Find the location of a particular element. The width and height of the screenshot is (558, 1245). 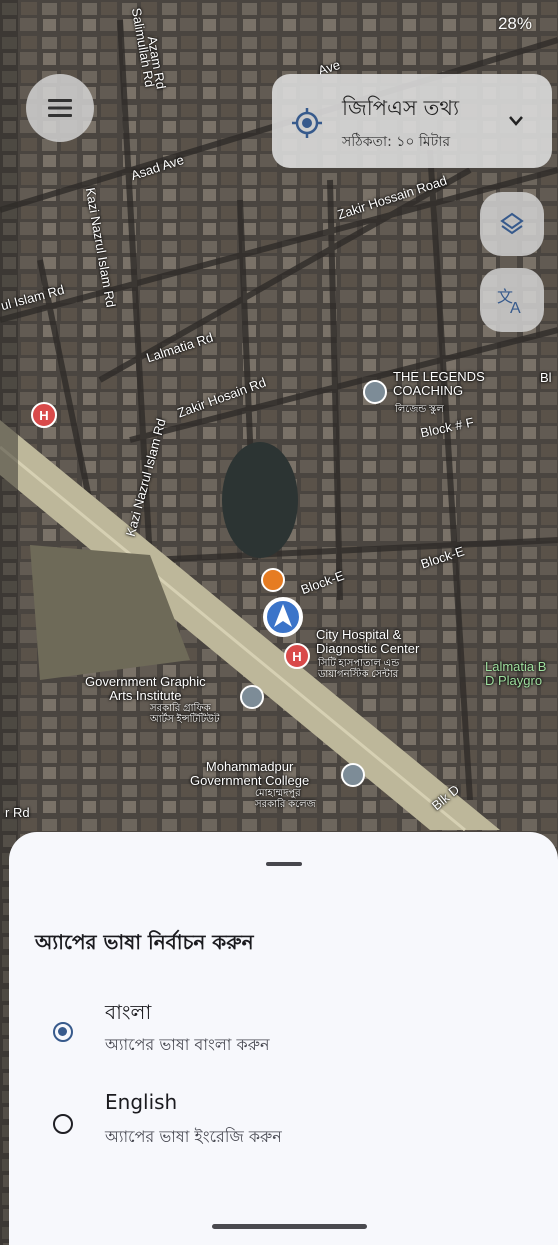

map-label-legends: THE LEGENDS COACHING is located at coordinates (439, 383).